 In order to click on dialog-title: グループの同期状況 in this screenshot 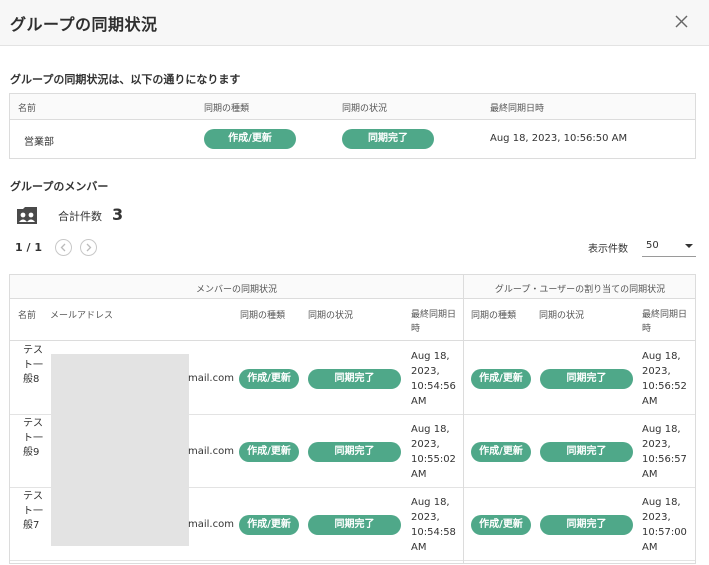, I will do `click(84, 24)`.